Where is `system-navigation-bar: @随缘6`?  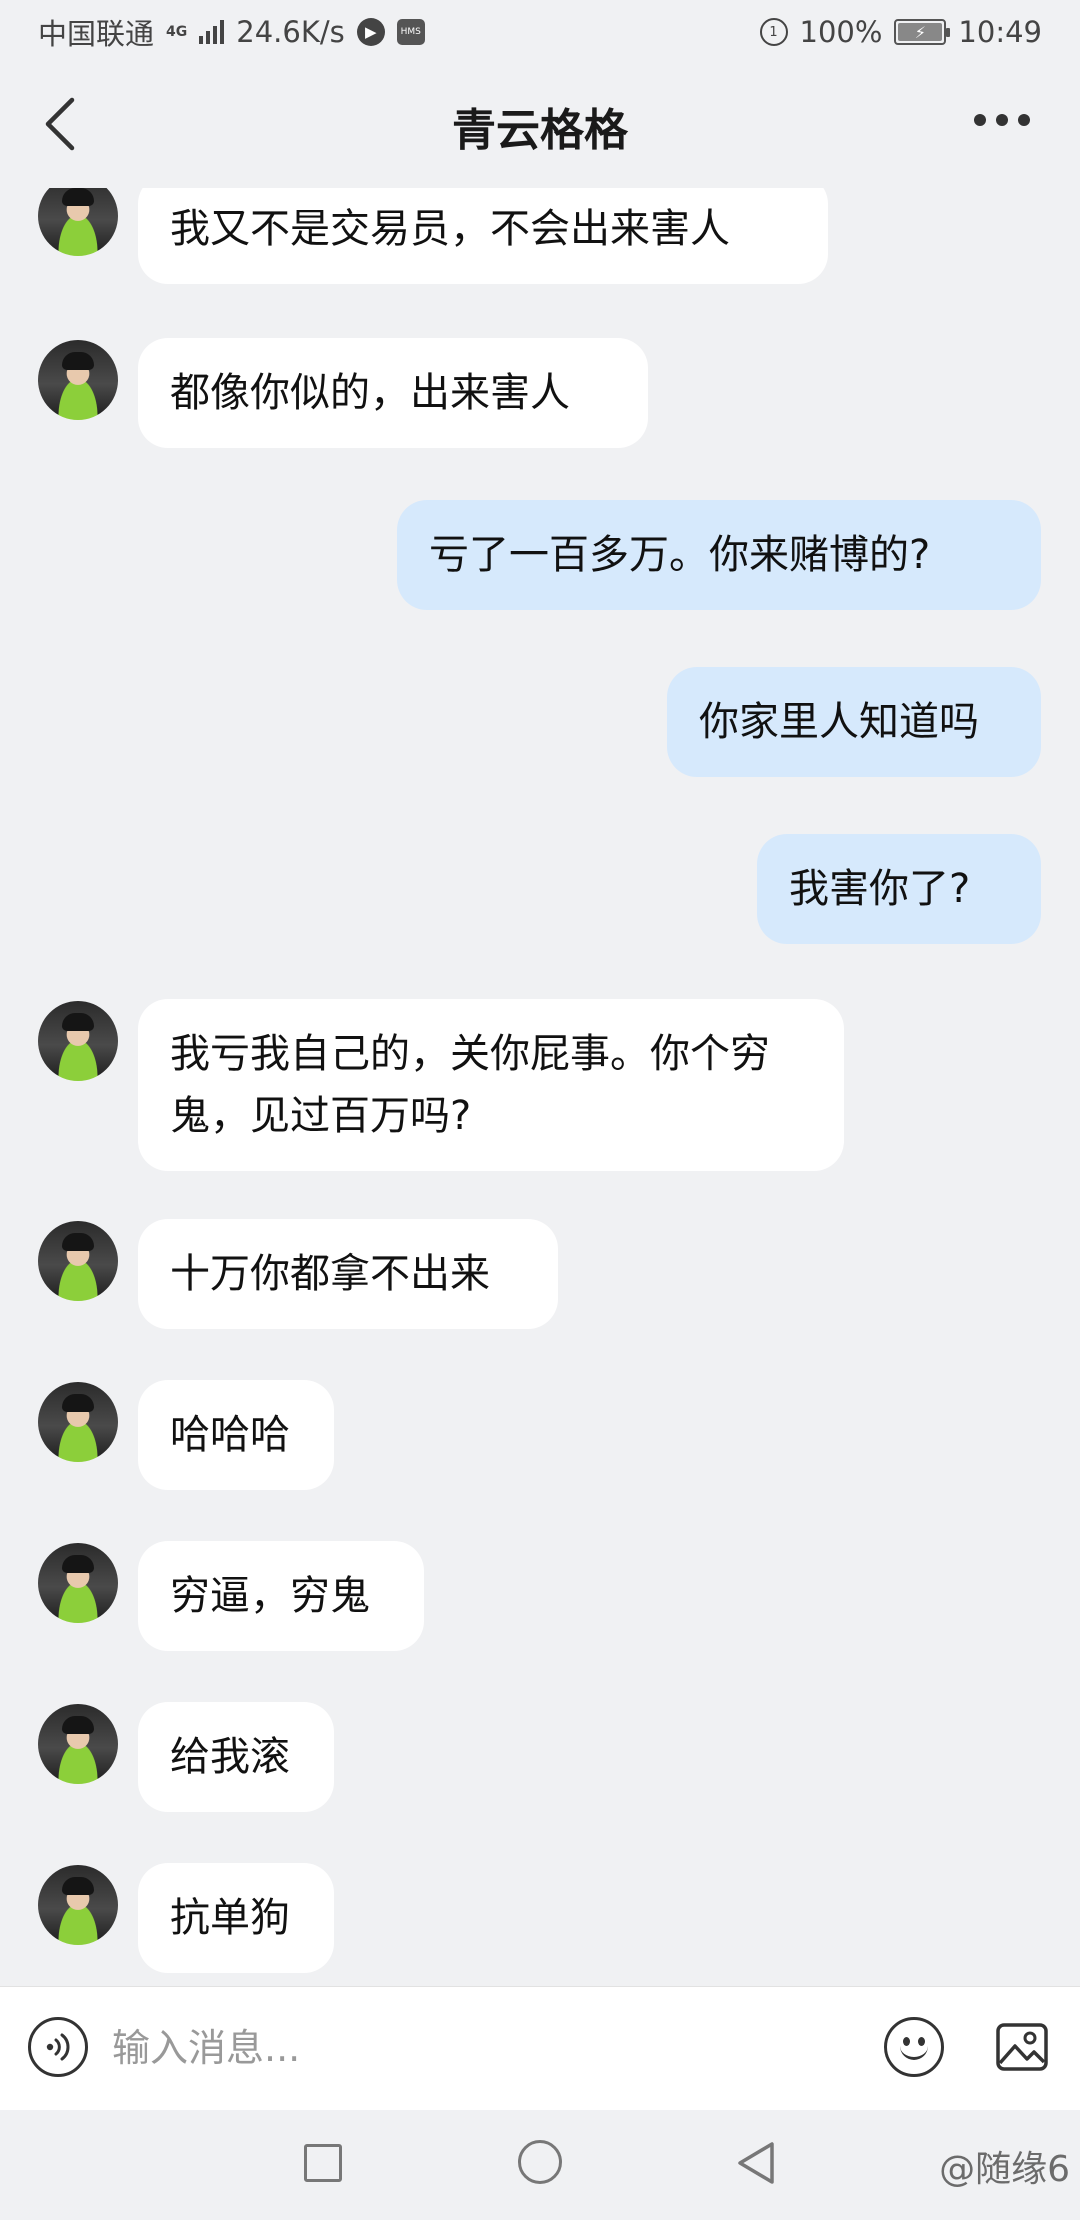
system-navigation-bar: @随缘6 is located at coordinates (540, 2165).